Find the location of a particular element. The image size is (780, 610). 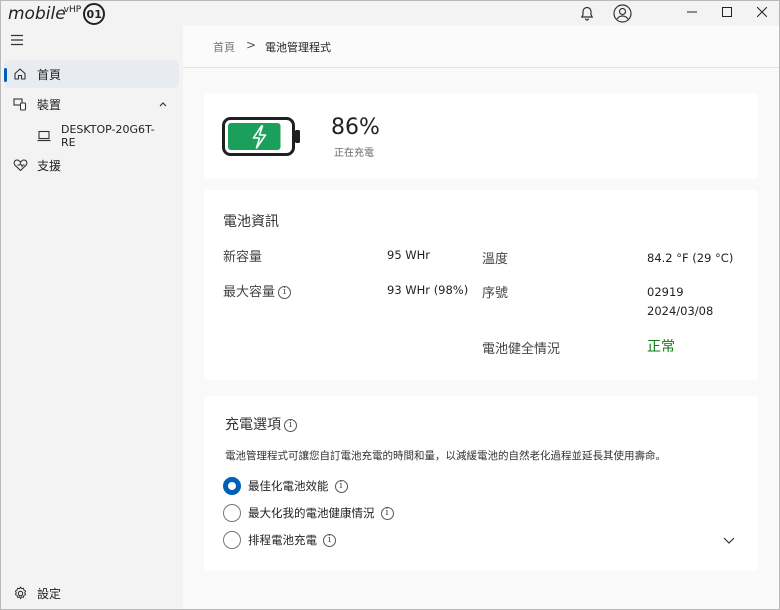

radio-maximize-health: 最大化我的電池健康情況 i is located at coordinates (308, 513).